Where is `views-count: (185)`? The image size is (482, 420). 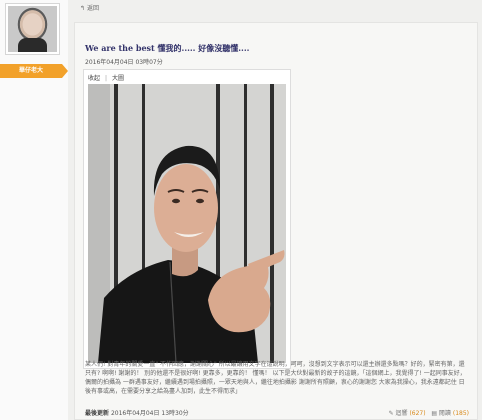
views-count: (185) is located at coordinates (460, 413).